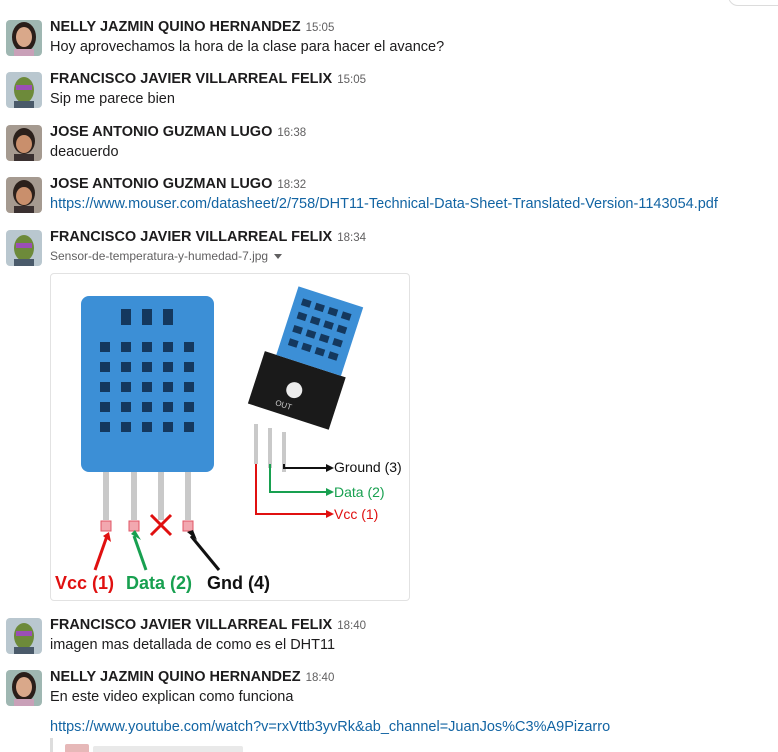 The height and width of the screenshot is (752, 778). Describe the element at coordinates (753, 3) in the screenshot. I see `header-pill` at that location.